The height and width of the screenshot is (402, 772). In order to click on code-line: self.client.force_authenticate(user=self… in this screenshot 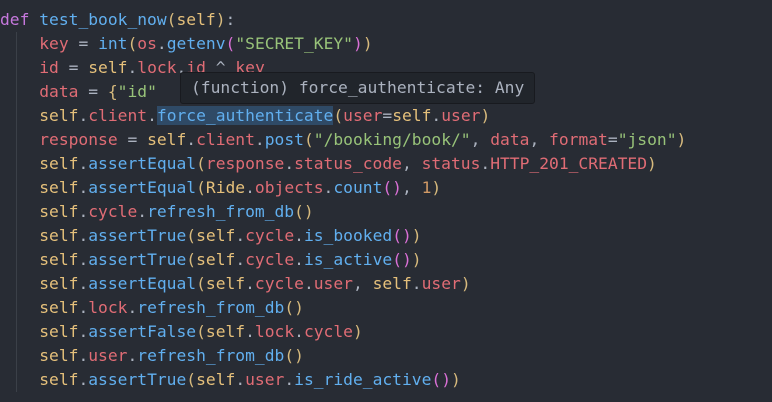, I will do `click(343, 116)`.